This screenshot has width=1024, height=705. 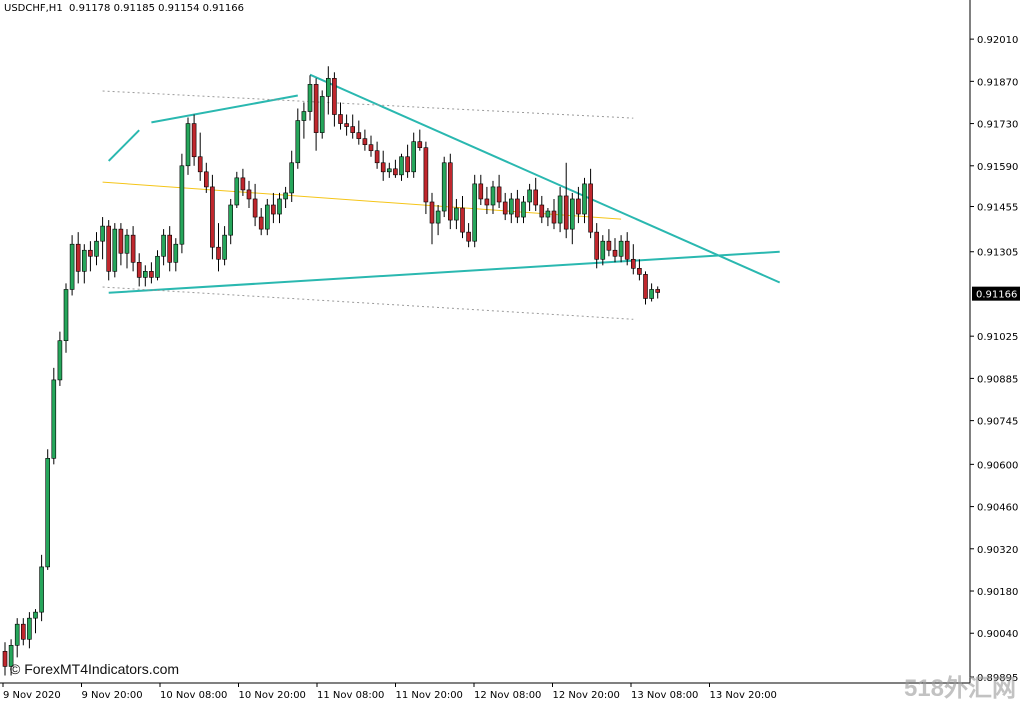 I want to click on price-tag-label: 0.91166, so click(x=996, y=295).